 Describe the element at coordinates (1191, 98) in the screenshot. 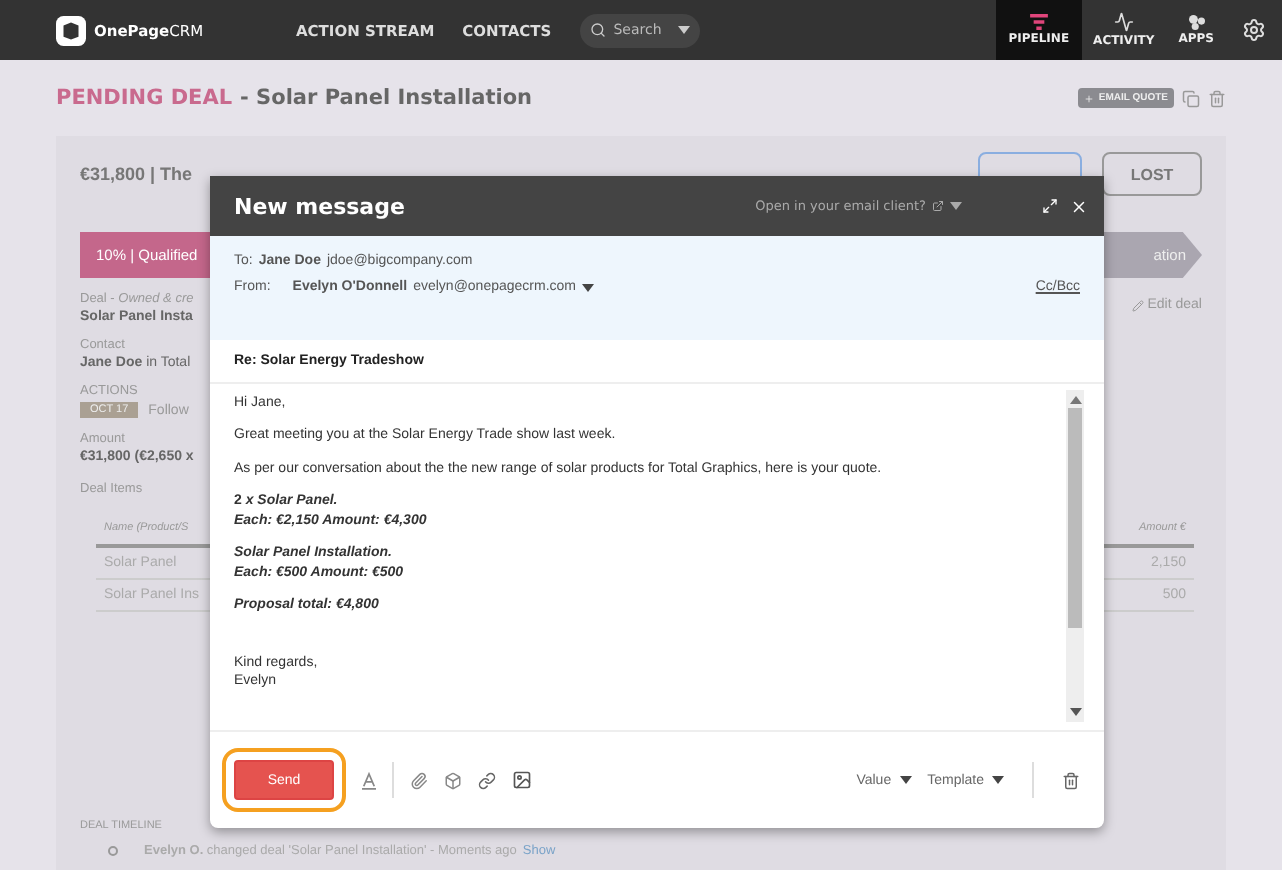

I see `copy-icon` at that location.